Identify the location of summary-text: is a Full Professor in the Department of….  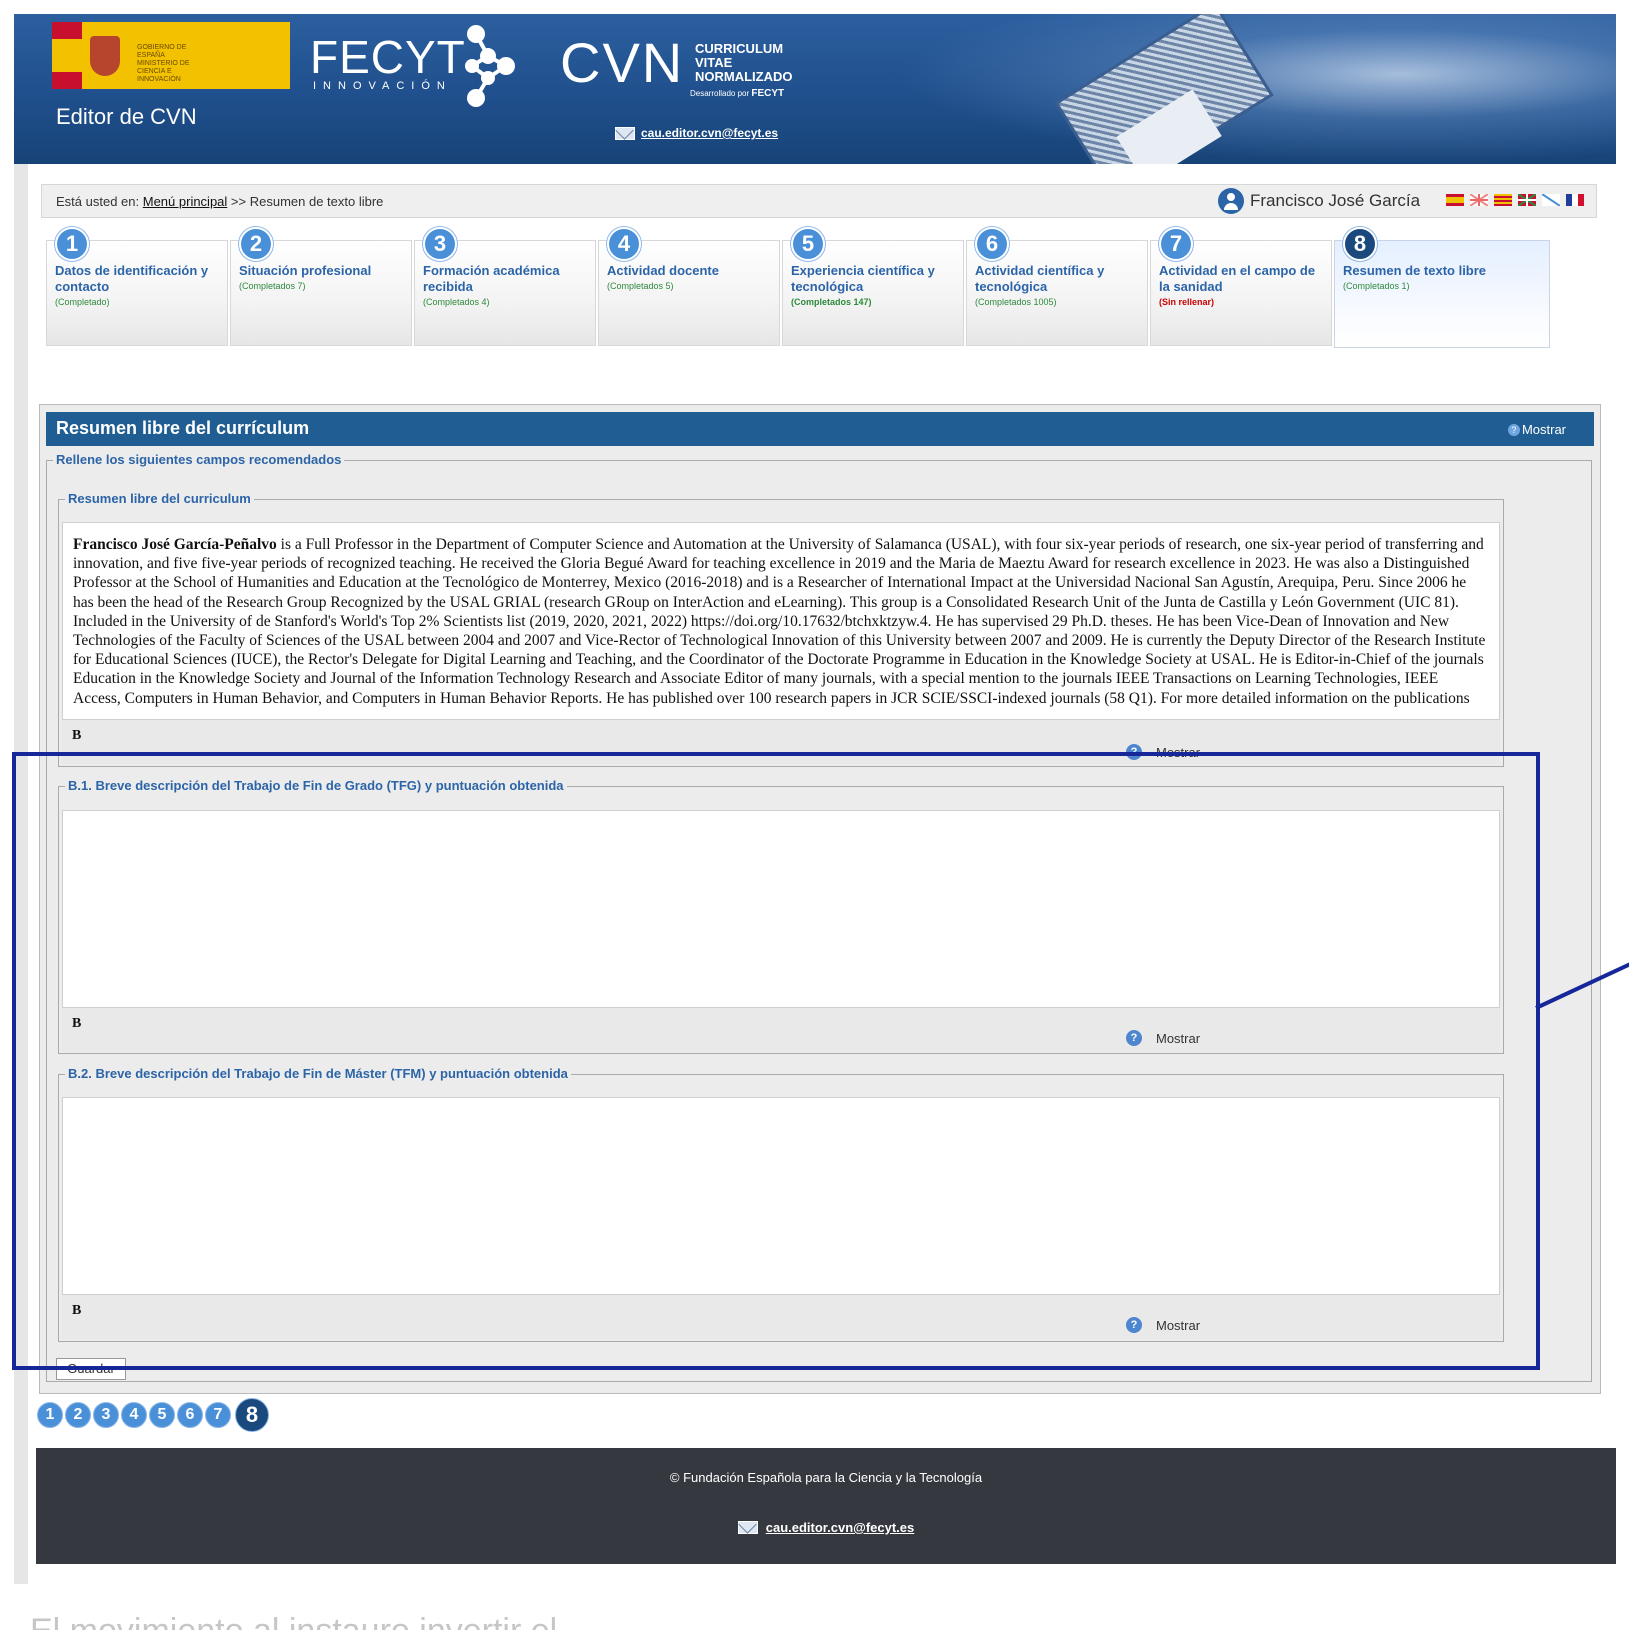
(779, 621).